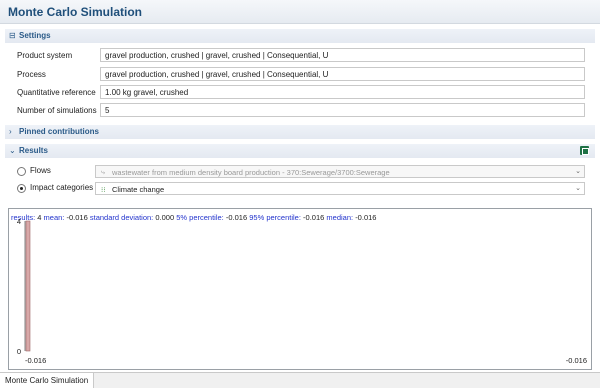 This screenshot has width=600, height=388. What do you see at coordinates (10, 131) in the screenshot?
I see `expand-icon: ›` at bounding box center [10, 131].